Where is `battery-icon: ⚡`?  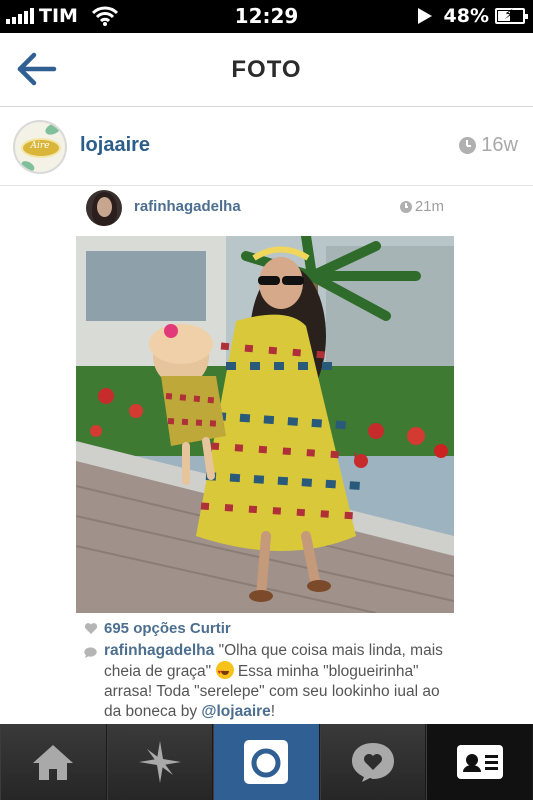 battery-icon: ⚡ is located at coordinates (511, 15).